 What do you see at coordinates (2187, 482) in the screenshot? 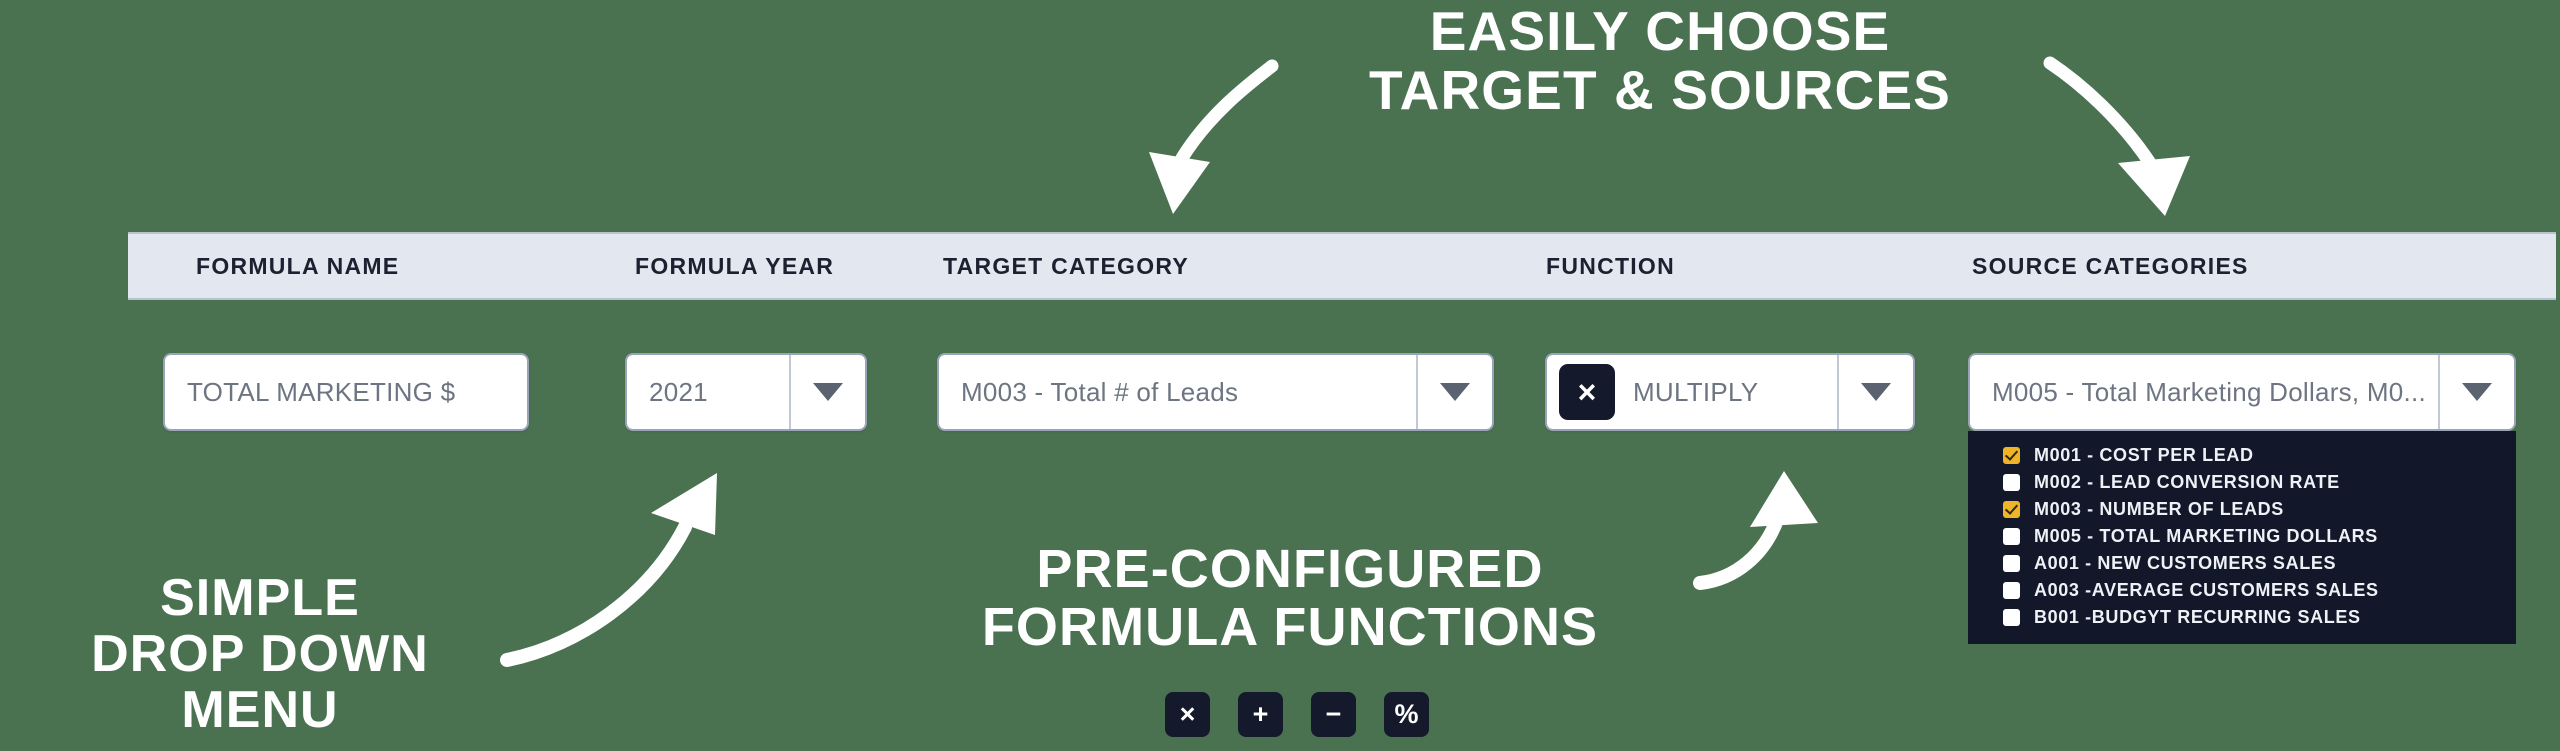
I see `source-category-option-label: M002 - LEAD CONVERSION RATE` at bounding box center [2187, 482].